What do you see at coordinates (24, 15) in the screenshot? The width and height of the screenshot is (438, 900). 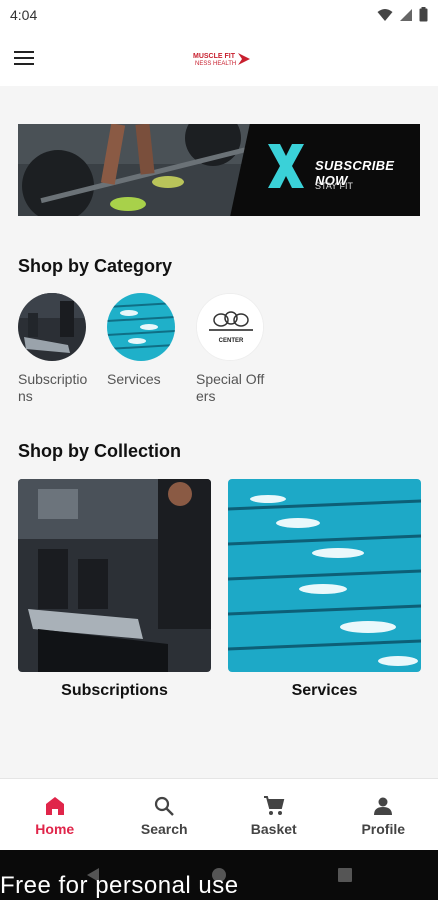 I see `status-time: 4:04` at bounding box center [24, 15].